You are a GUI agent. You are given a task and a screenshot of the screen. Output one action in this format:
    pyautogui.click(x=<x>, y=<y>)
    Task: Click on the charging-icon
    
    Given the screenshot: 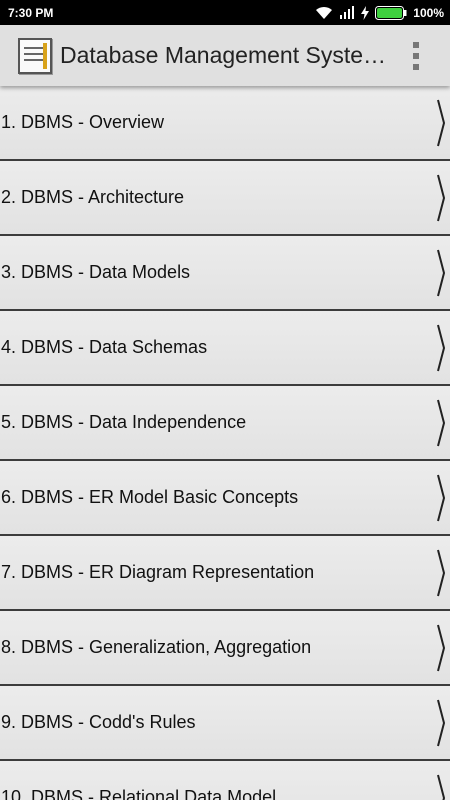 What is the action you would take?
    pyautogui.click(x=365, y=12)
    